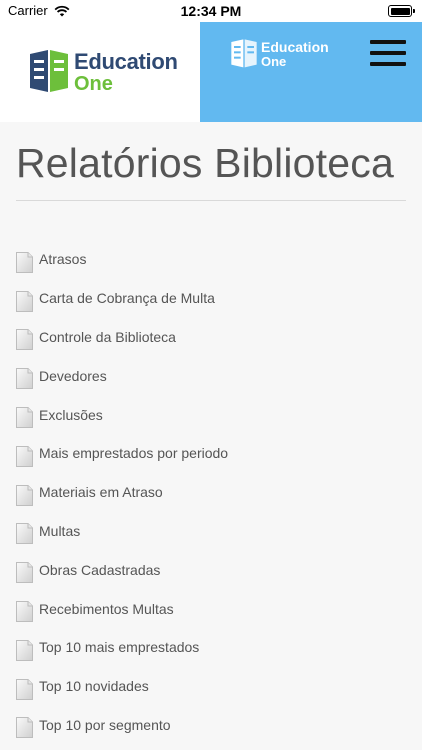  Describe the element at coordinates (211, 414) in the screenshot. I see `report-item: Exclusões` at that location.